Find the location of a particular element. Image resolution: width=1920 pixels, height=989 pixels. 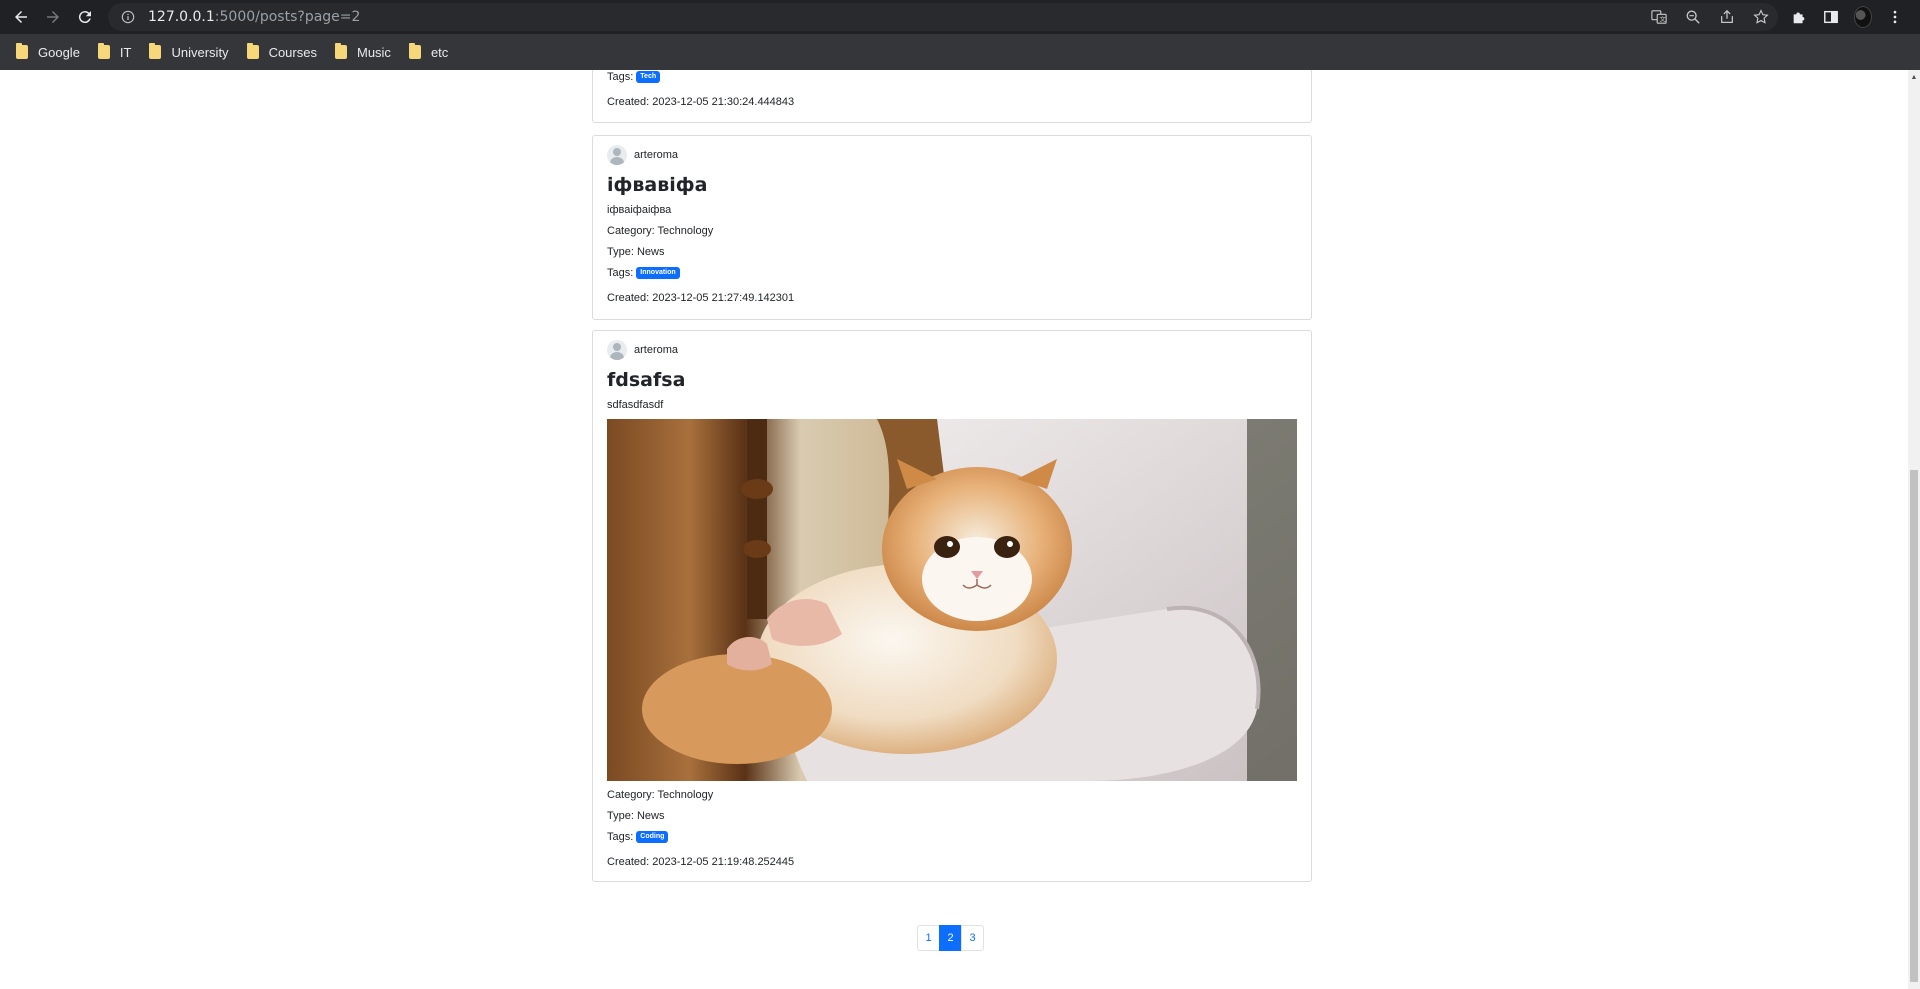

url-text: 127.0.0.1:5000/posts?page=2 is located at coordinates (254, 17).